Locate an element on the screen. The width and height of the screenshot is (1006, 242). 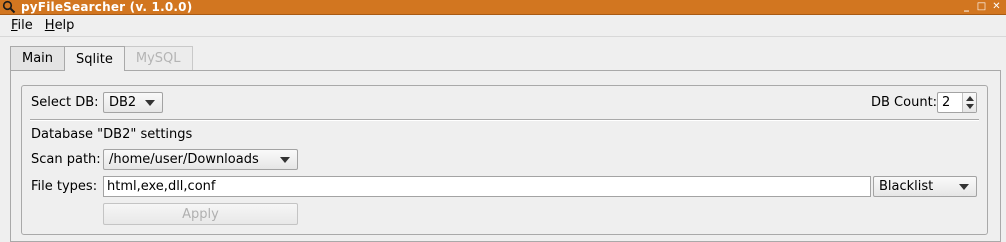
scan-path-combo: /home/user/Downloads is located at coordinates (200, 159).